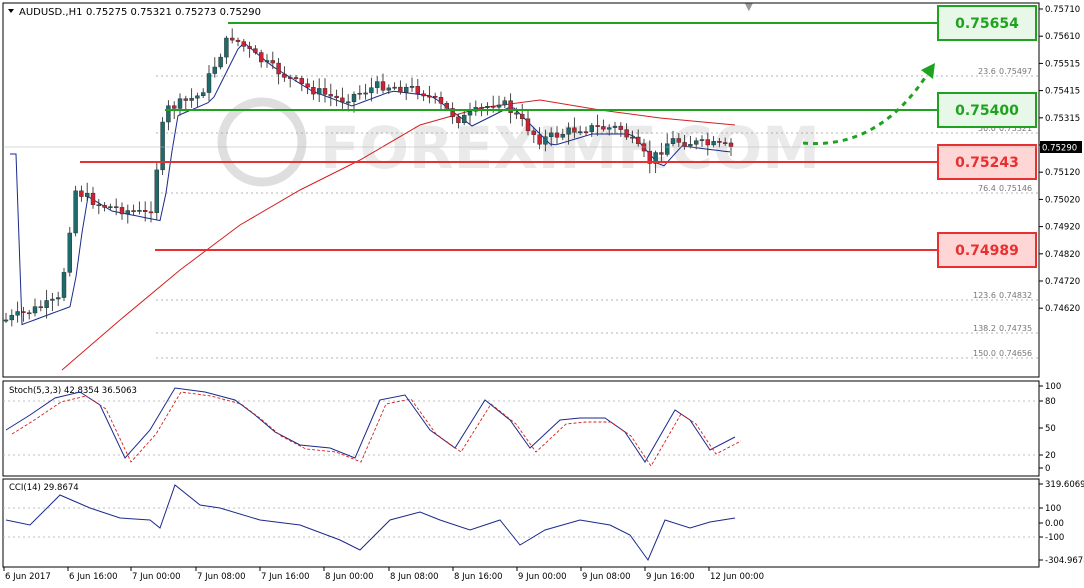 The image size is (1084, 588). Describe the element at coordinates (1050, 429) in the screenshot. I see `stoch-axis-label: 50` at that location.